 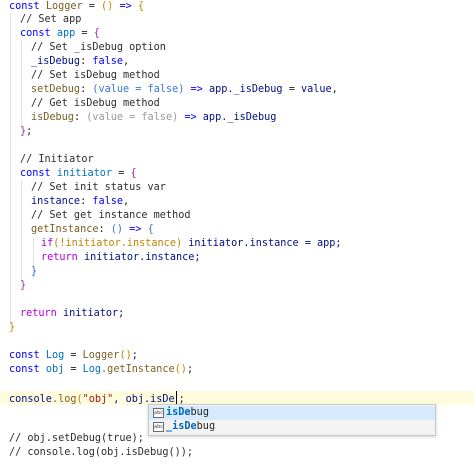 What do you see at coordinates (237, 398) in the screenshot?
I see `current-line: console.log("obj", obj.isDe;` at bounding box center [237, 398].